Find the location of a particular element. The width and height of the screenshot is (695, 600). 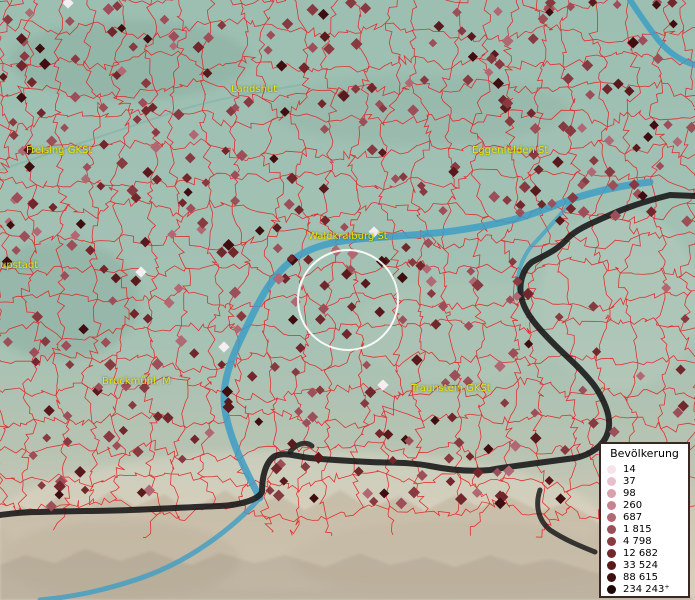

legend-title: Bevölkerung is located at coordinates (644, 453).